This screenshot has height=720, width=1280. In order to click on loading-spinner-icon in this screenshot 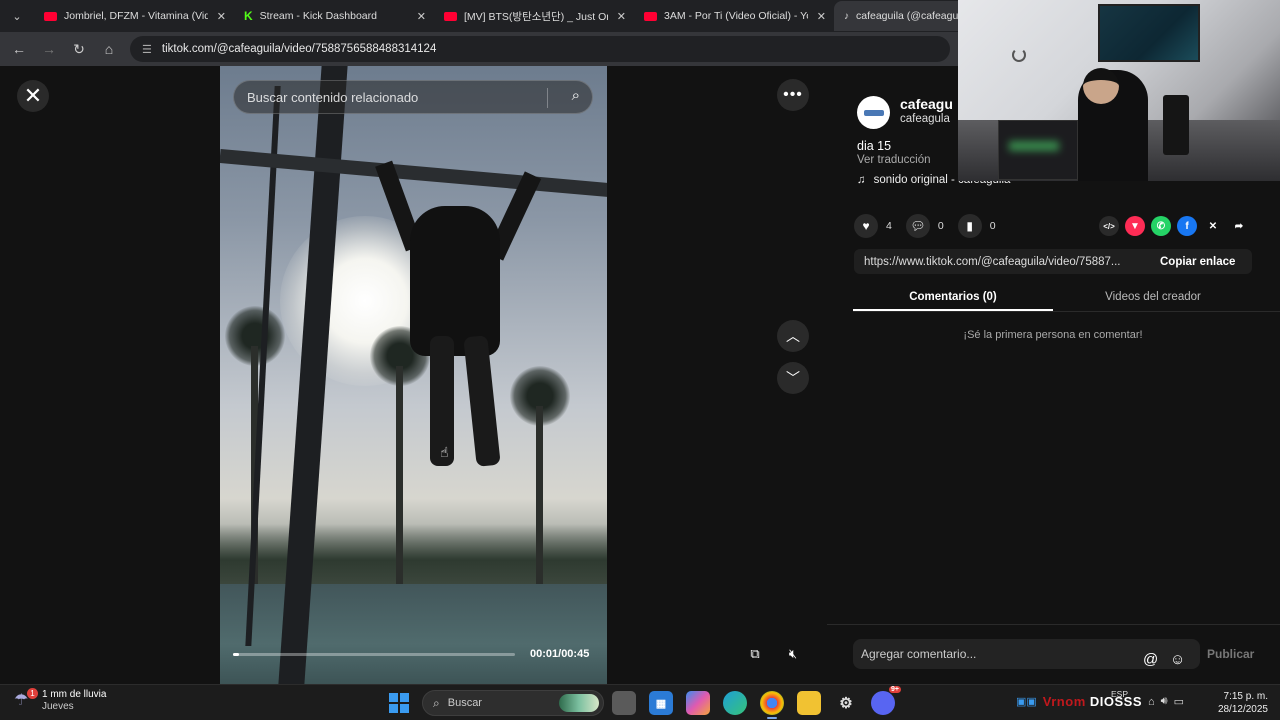, I will do `click(1019, 55)`.